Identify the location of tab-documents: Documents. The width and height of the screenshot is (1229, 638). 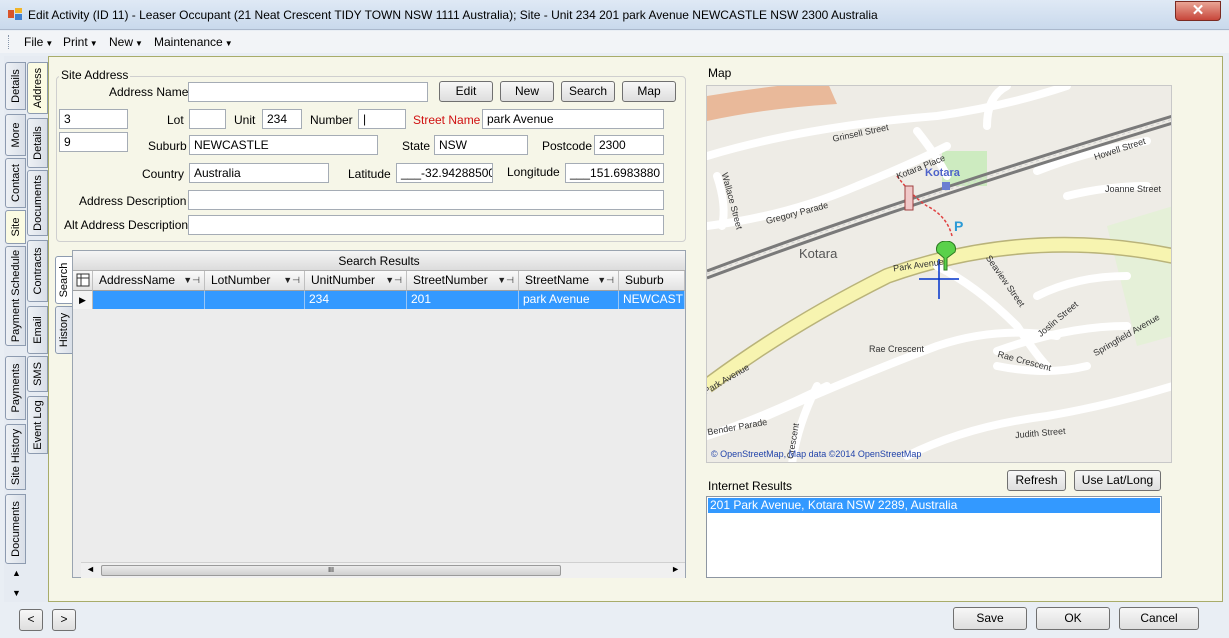
(15, 529).